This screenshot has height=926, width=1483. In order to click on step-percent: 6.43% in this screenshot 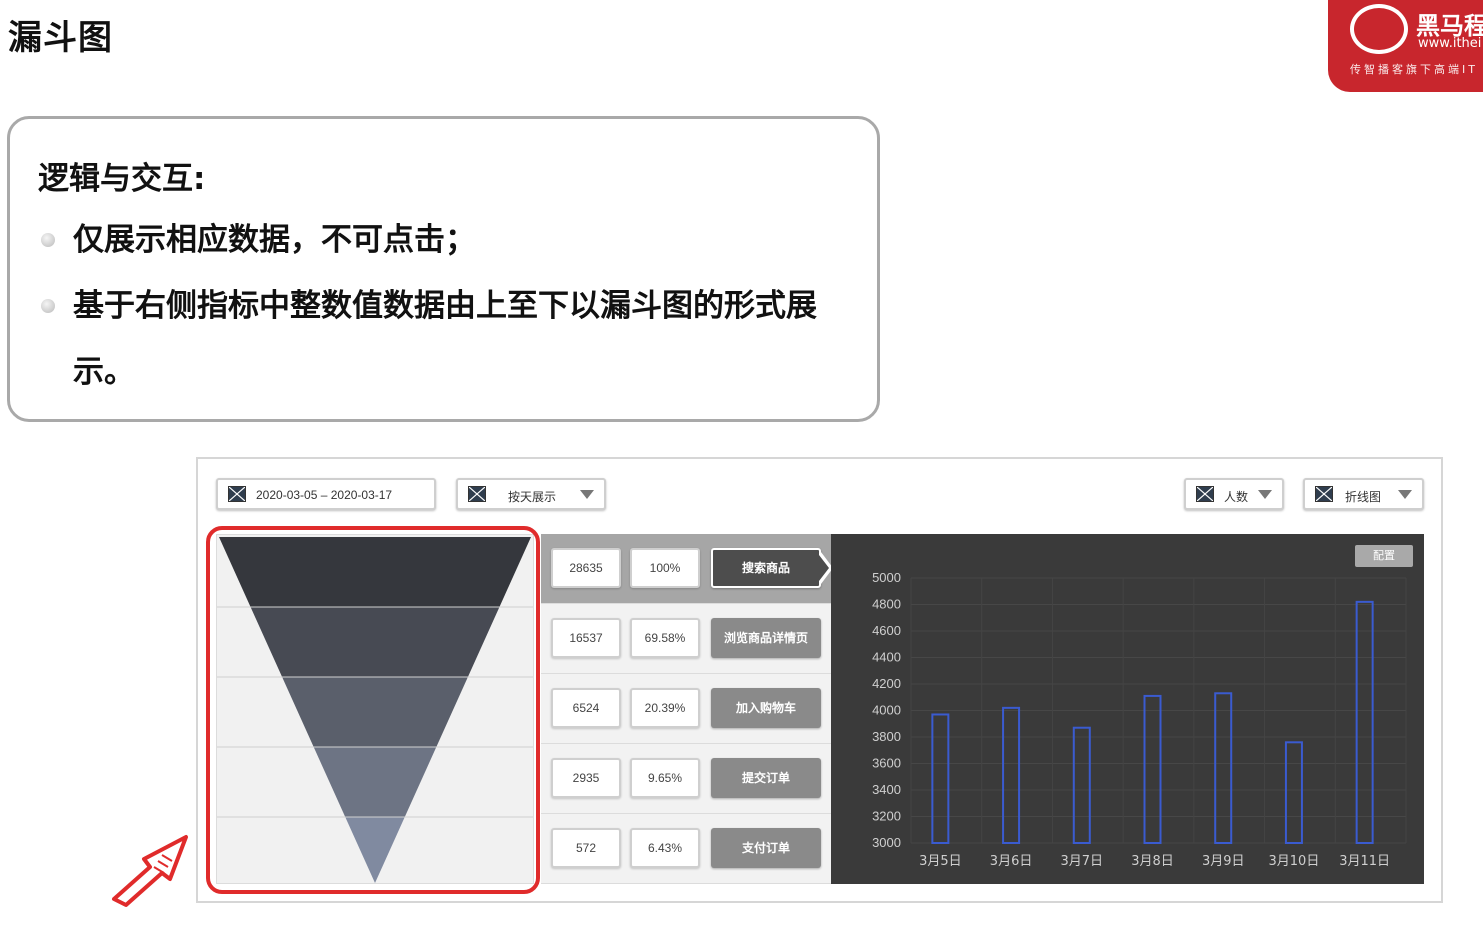, I will do `click(665, 848)`.